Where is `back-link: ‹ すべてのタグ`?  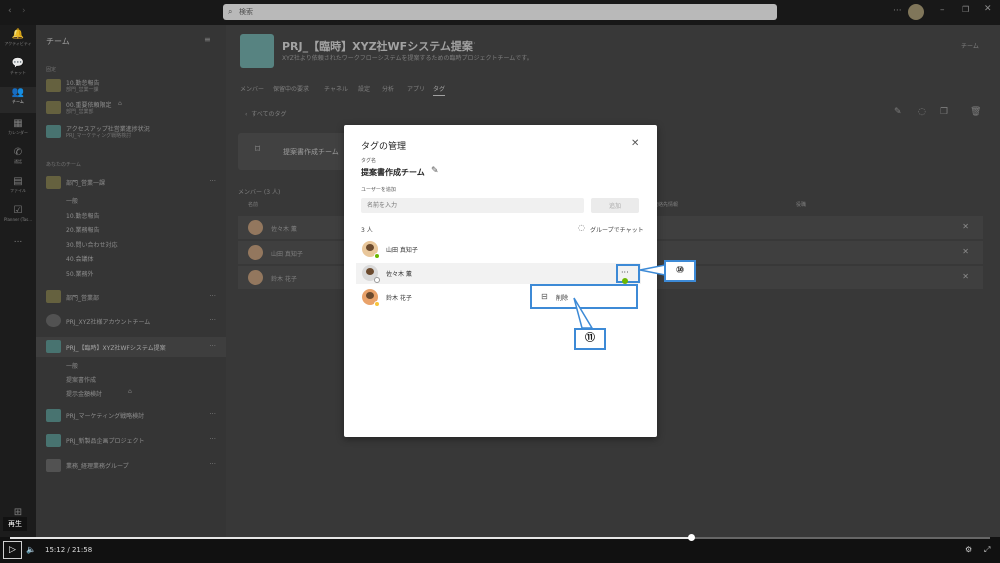
back-link: ‹ すべてのタグ is located at coordinates (266, 113).